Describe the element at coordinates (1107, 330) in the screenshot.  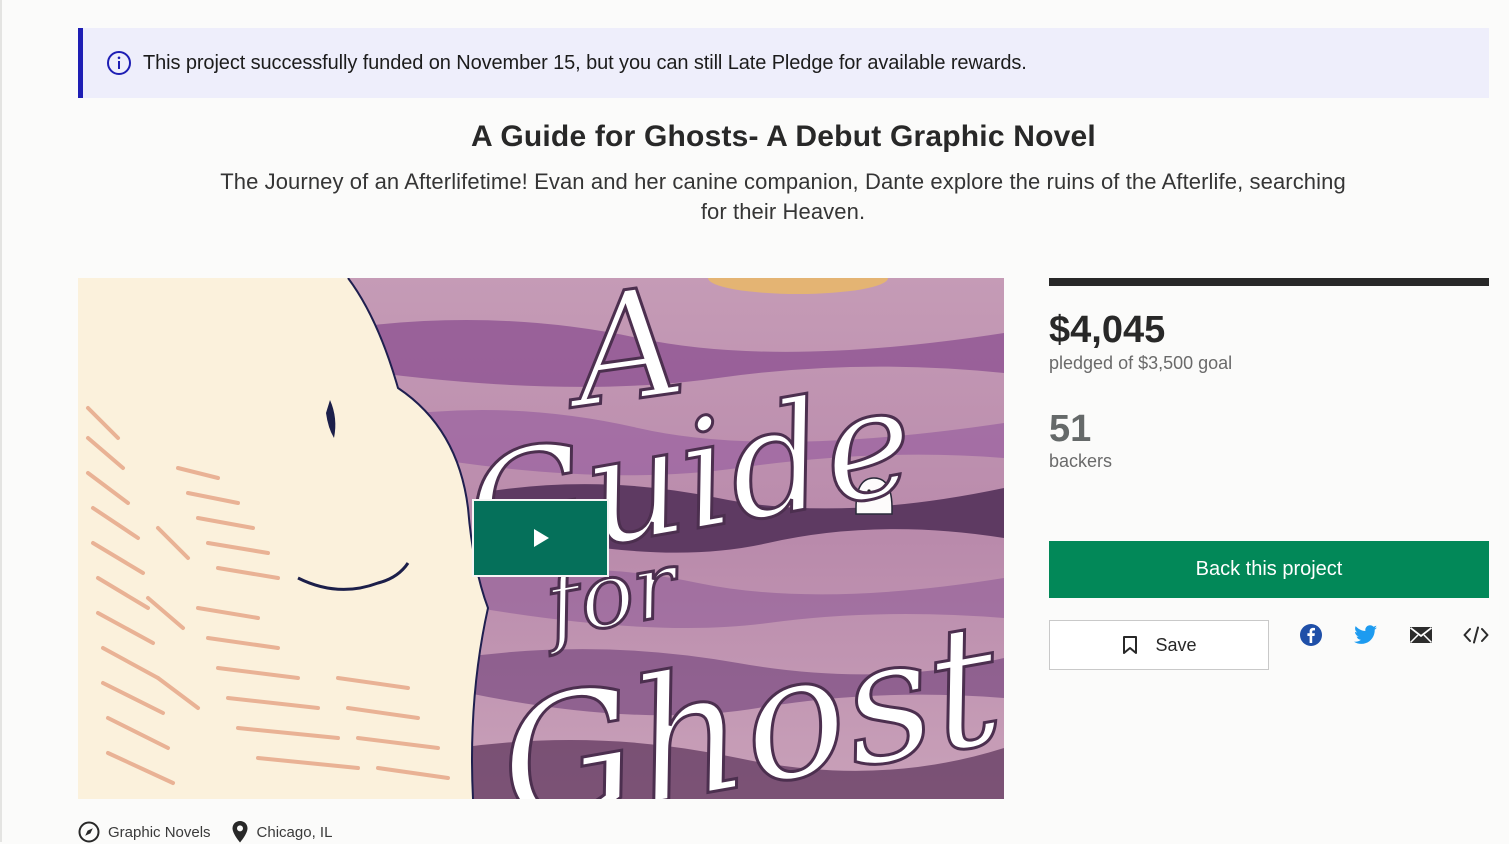
I see `pledged-amount: $4,045` at that location.